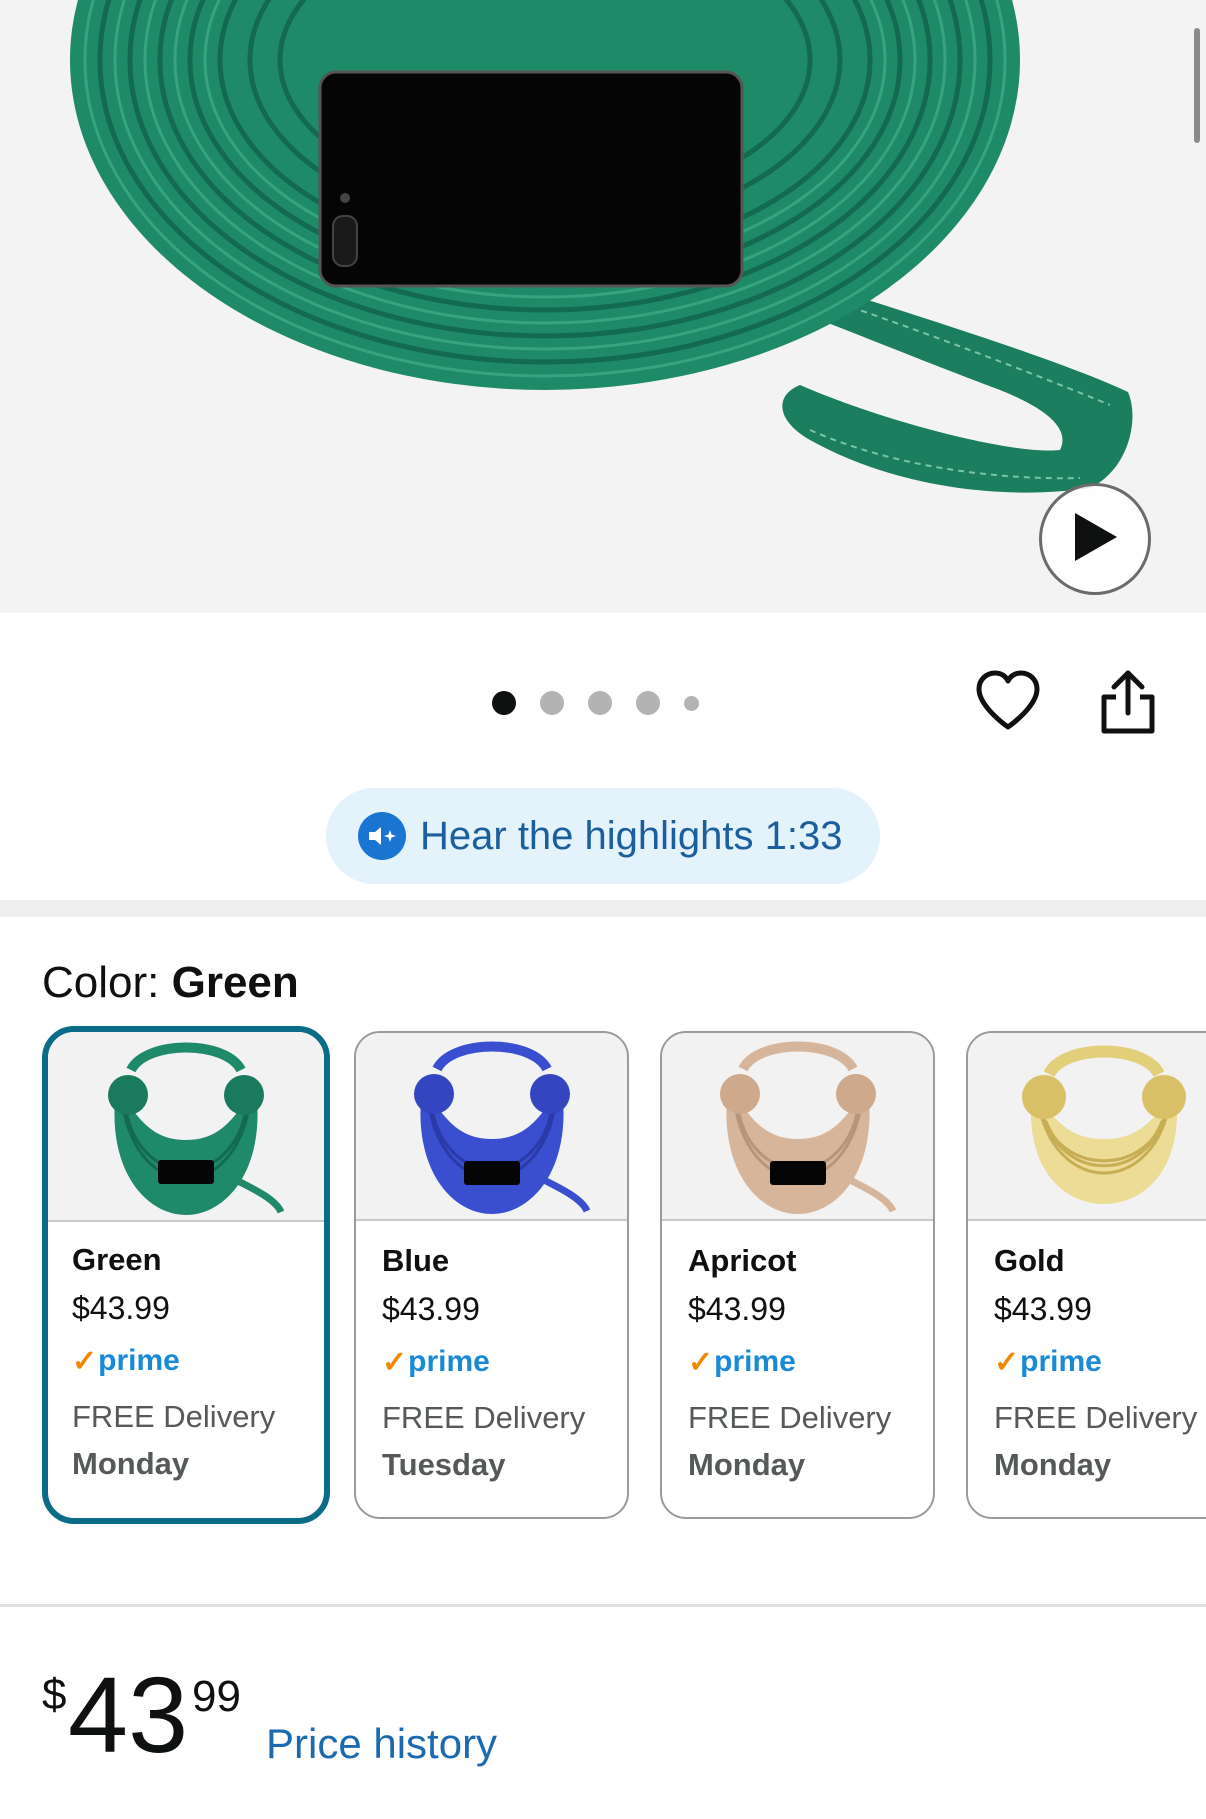 The image size is (1206, 1819). Describe the element at coordinates (117, 1259) in the screenshot. I see `variant-name: Green` at that location.